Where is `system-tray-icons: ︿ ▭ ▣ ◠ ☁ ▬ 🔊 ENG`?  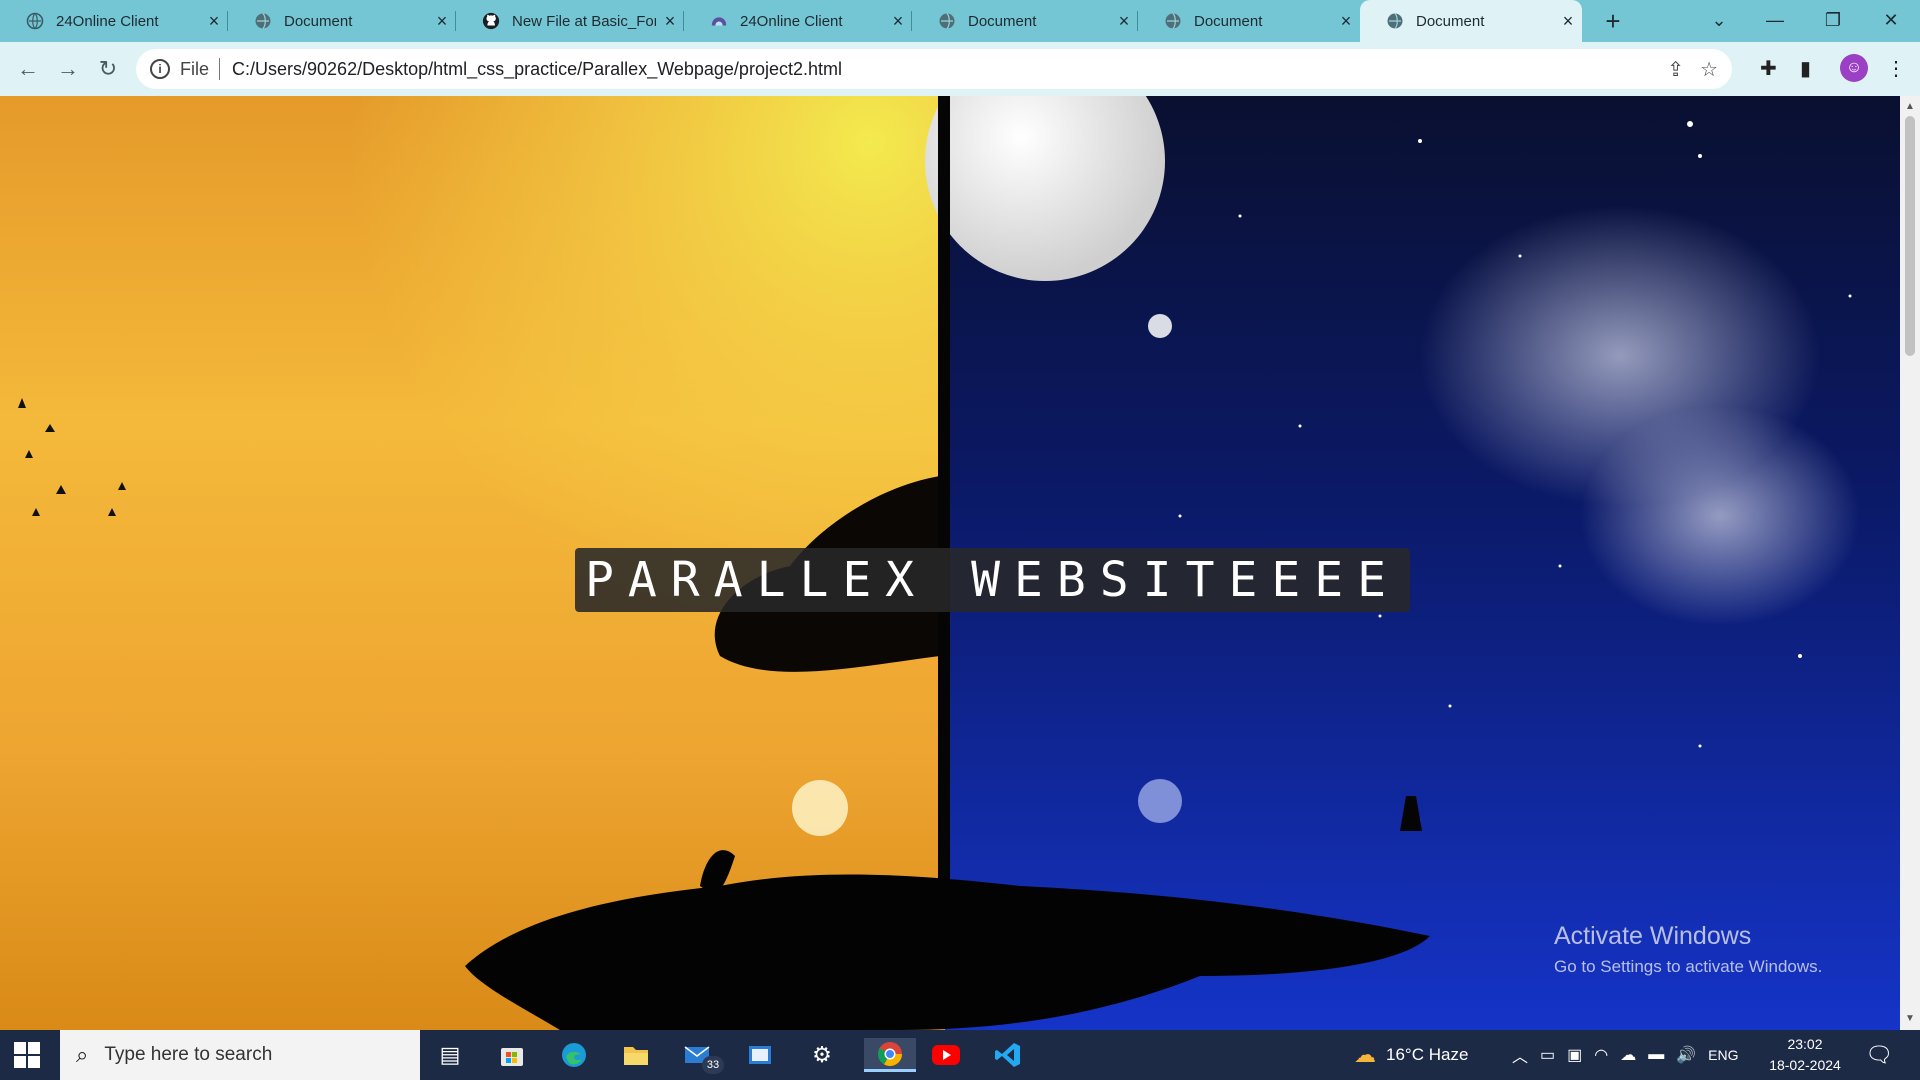 system-tray-icons: ︿ ▭ ▣ ◠ ☁ ▬ 🔊 ENG is located at coordinates (1625, 1055).